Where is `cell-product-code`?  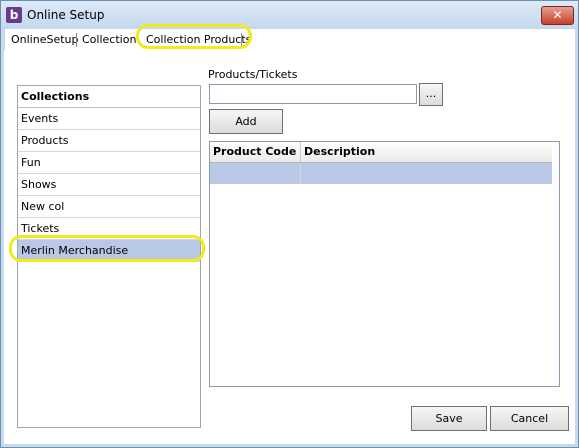 cell-product-code is located at coordinates (255, 173).